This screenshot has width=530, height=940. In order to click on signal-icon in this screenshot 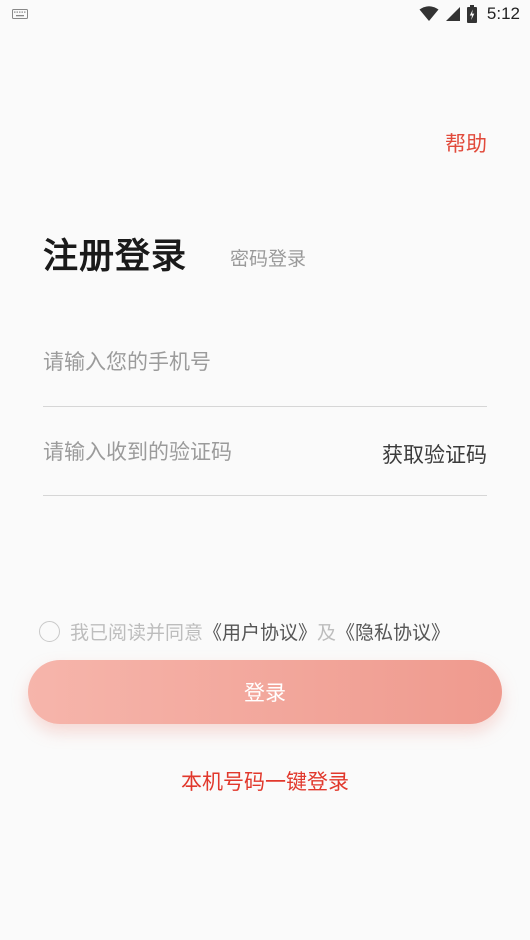, I will do `click(452, 14)`.